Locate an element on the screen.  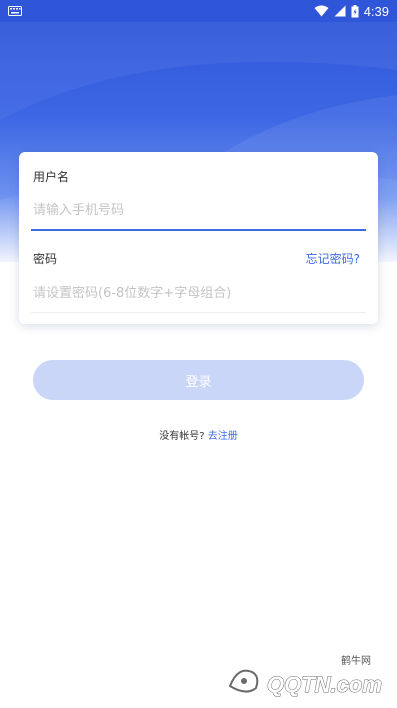
password-underline is located at coordinates (198, 312).